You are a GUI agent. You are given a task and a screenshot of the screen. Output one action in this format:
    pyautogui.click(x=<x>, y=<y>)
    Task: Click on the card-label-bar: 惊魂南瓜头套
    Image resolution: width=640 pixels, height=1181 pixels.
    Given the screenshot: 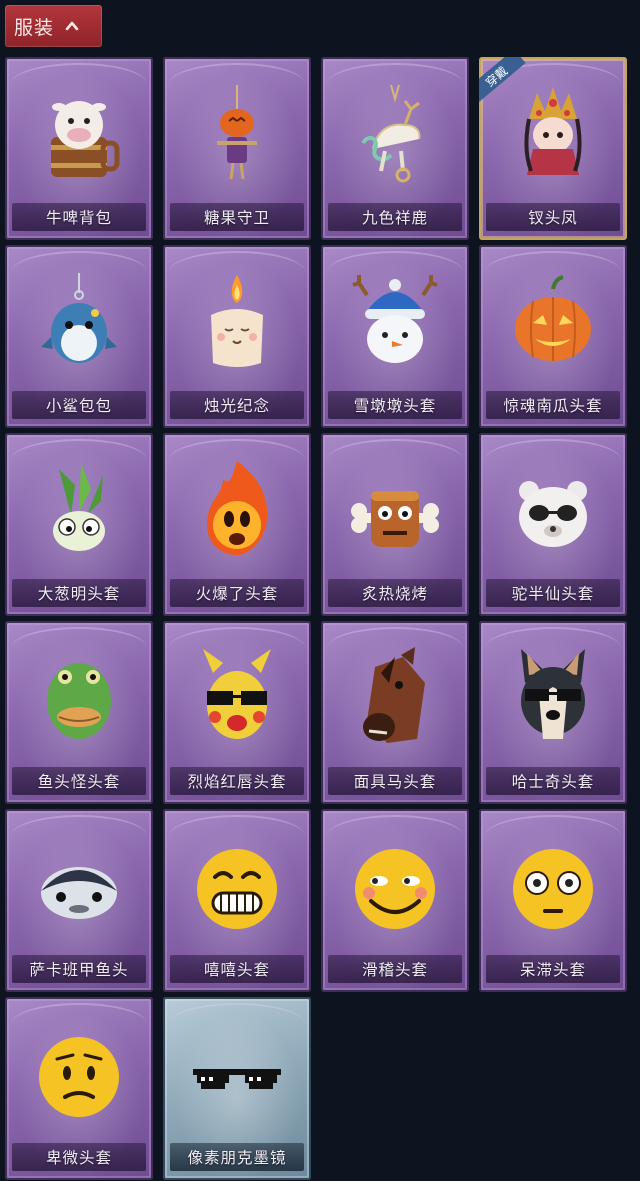 What is the action you would take?
    pyautogui.click(x=553, y=405)
    